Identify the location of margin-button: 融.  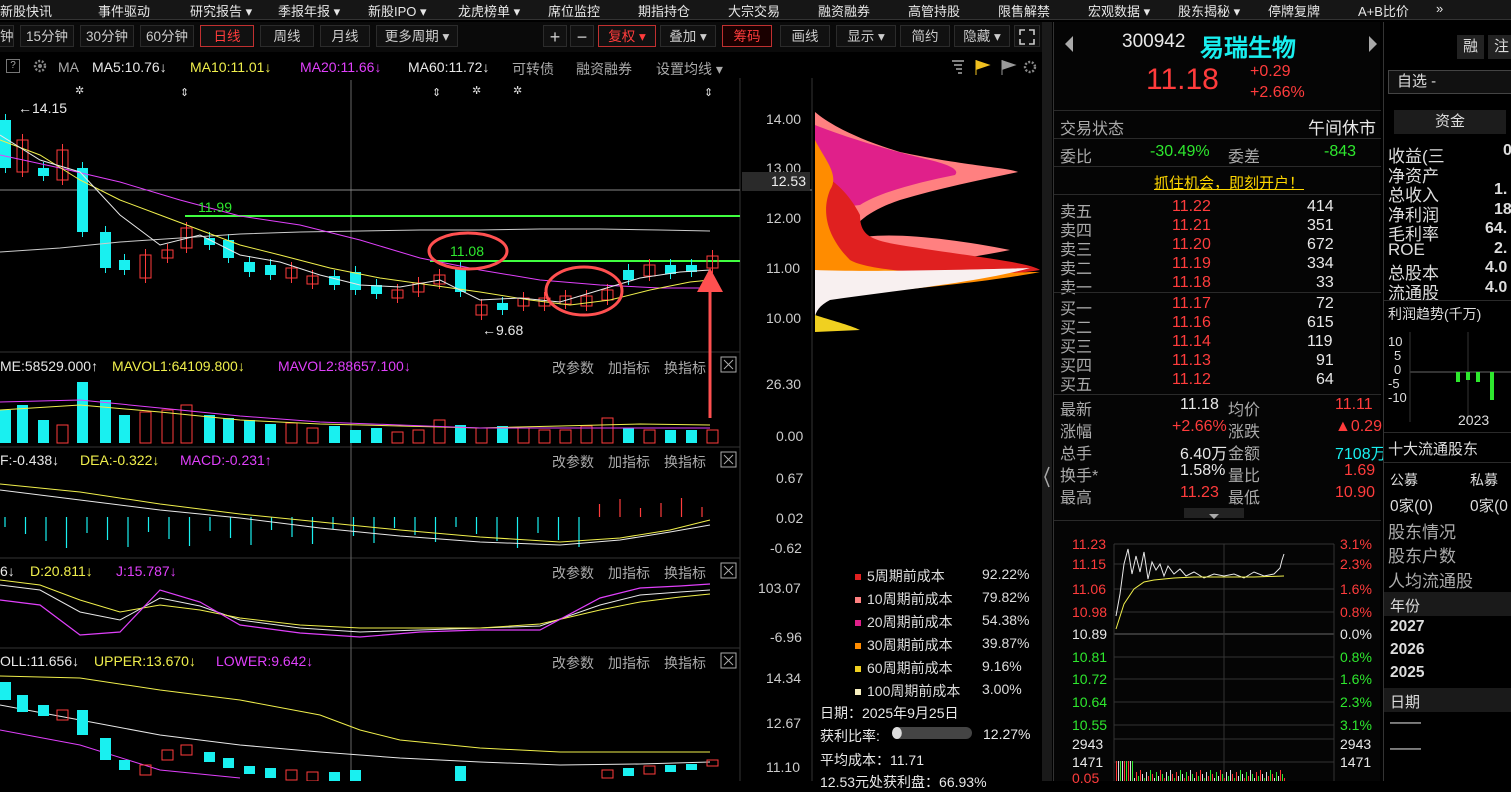
(1470, 47).